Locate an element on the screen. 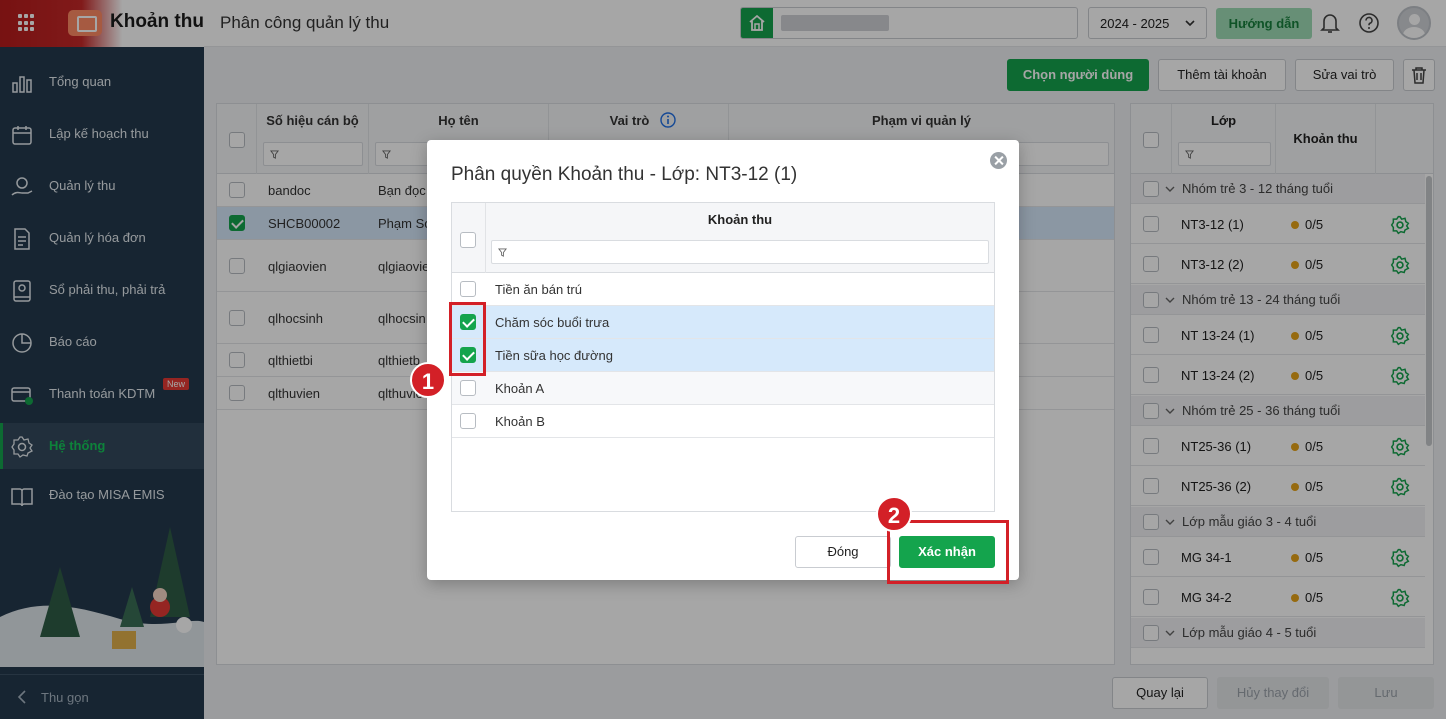  close-button: Đóng is located at coordinates (843, 552).